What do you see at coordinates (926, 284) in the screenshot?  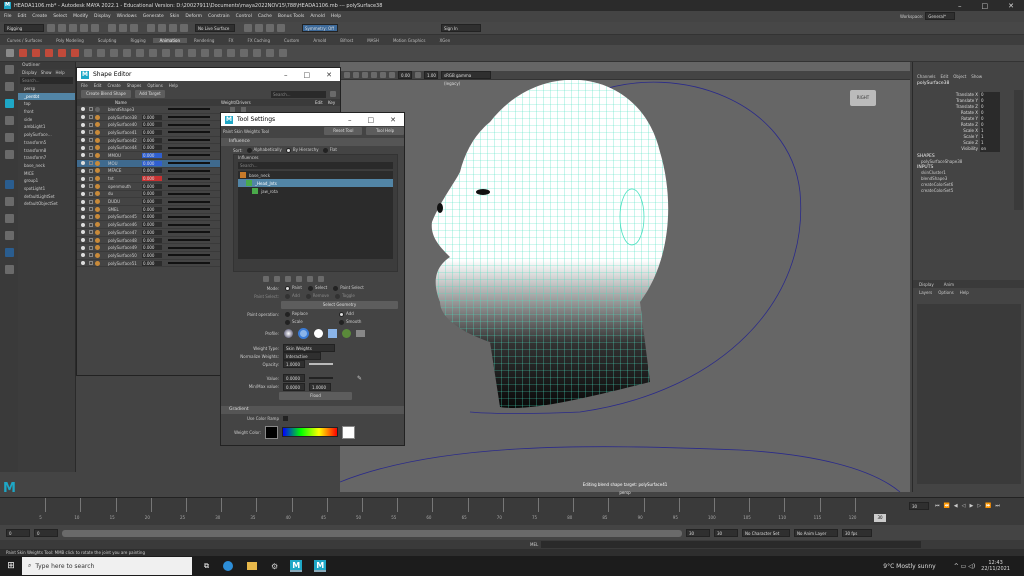 I see `layer-tab-display: Display` at bounding box center [926, 284].